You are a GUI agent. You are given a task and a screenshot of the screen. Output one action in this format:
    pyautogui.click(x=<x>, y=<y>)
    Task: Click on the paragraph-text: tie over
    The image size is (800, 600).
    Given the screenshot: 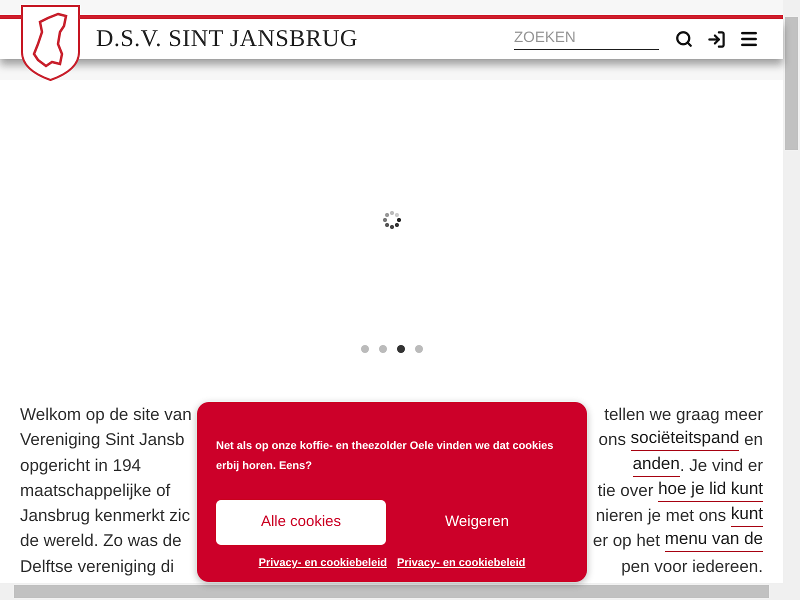 What is the action you would take?
    pyautogui.click(x=626, y=491)
    